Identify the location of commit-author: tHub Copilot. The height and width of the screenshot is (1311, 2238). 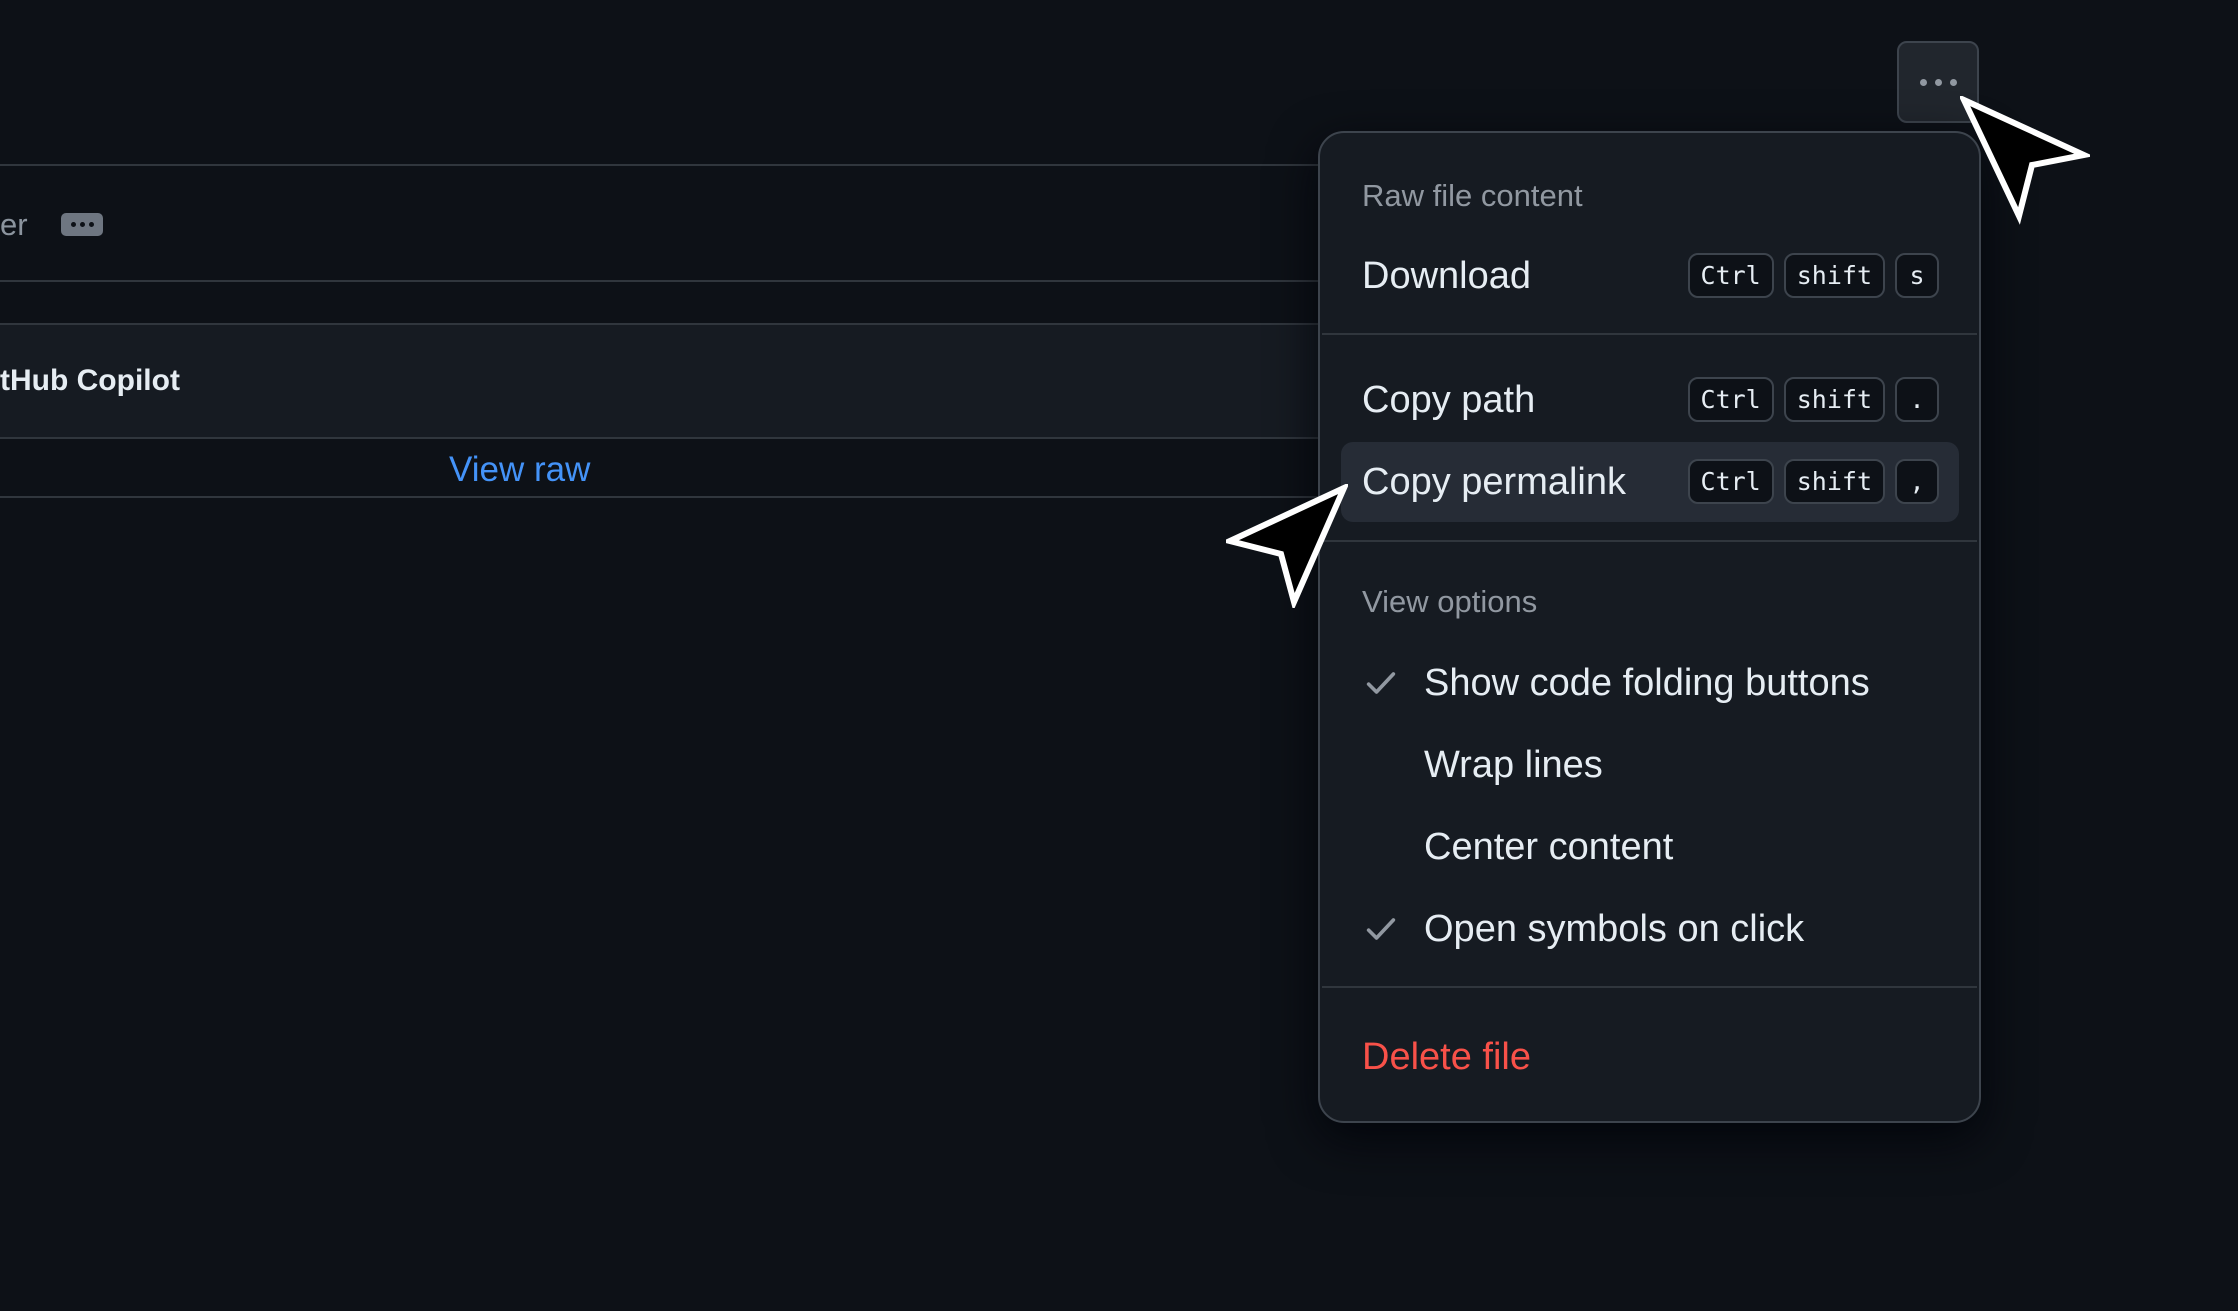
(90, 381).